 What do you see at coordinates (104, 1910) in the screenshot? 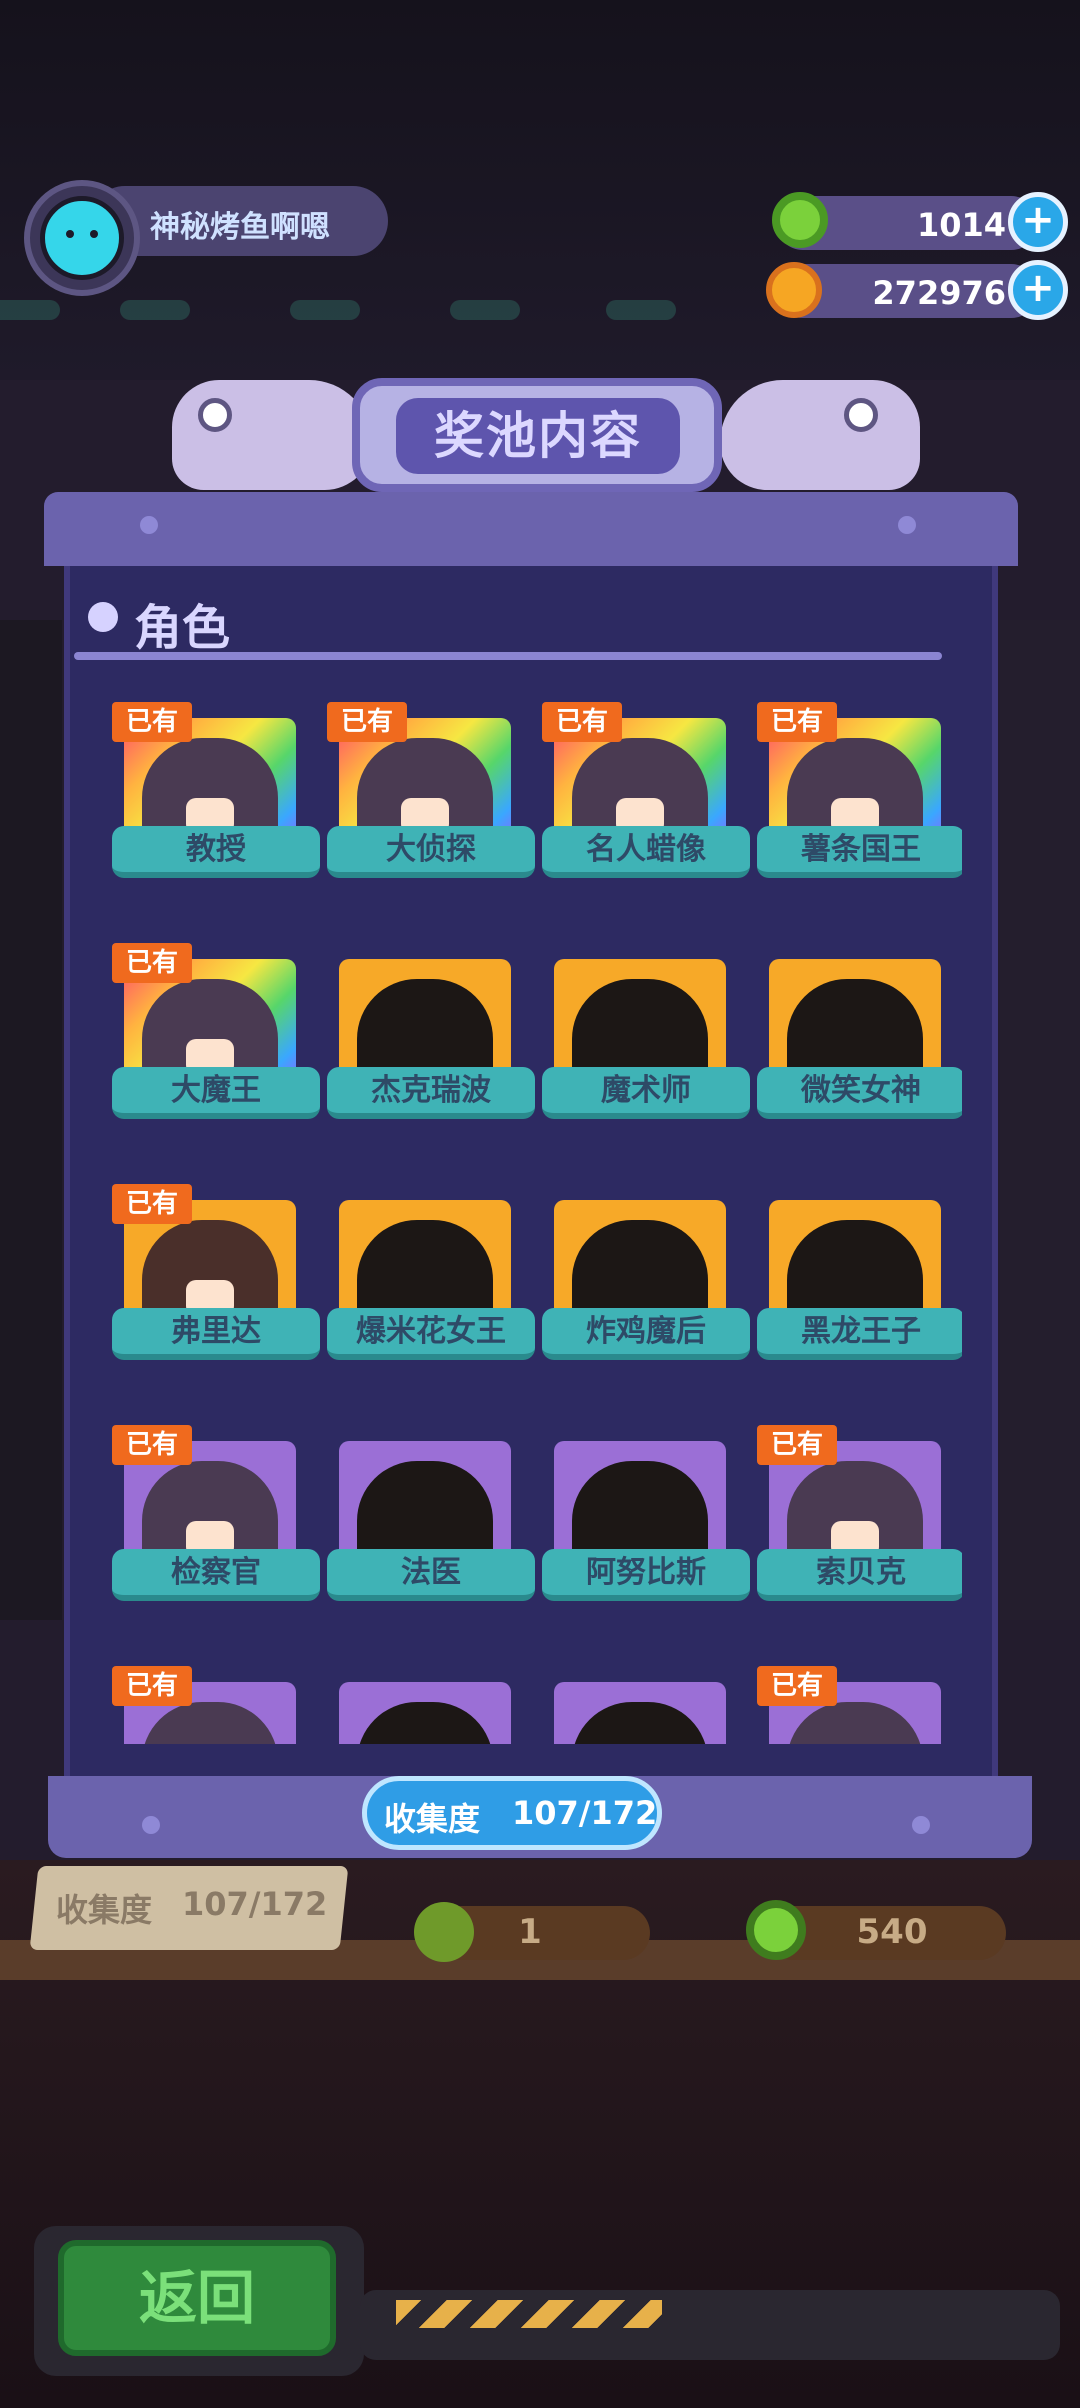
I see `background-collection-label: 收集度` at bounding box center [104, 1910].